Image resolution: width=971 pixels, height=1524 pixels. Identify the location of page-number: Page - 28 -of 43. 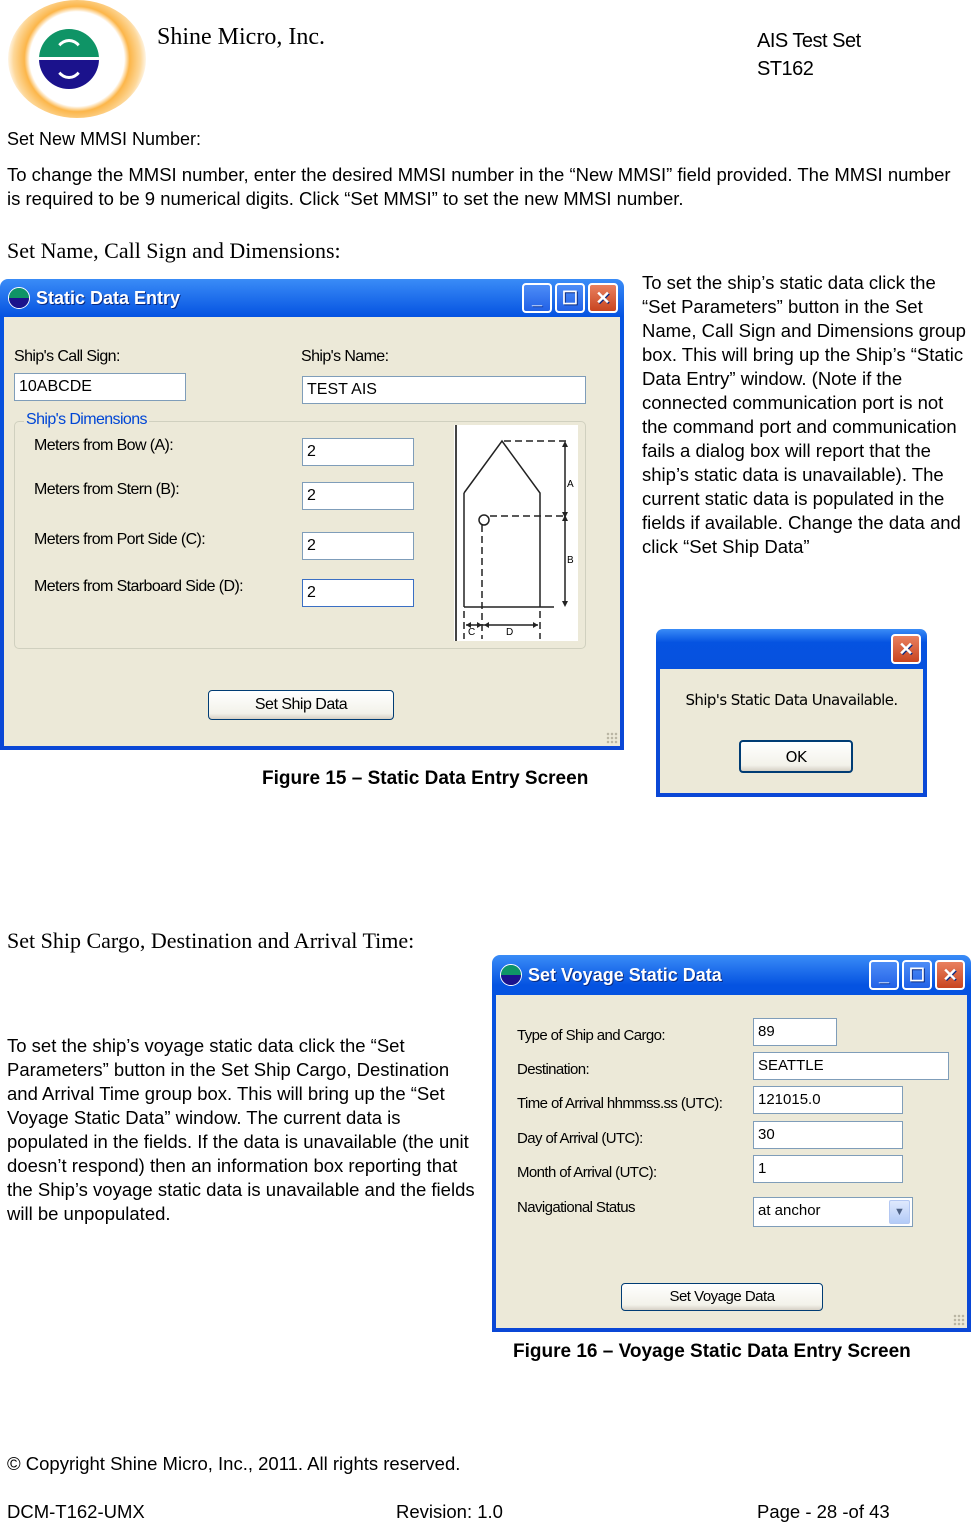
(823, 1511).